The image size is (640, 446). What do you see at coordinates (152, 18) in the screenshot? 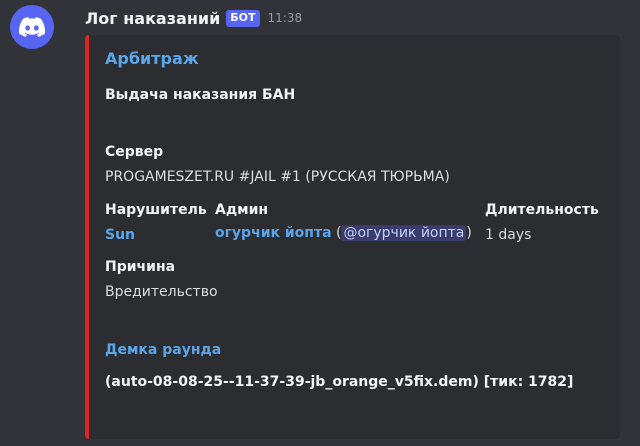
I see `username: Лог наказаний` at bounding box center [152, 18].